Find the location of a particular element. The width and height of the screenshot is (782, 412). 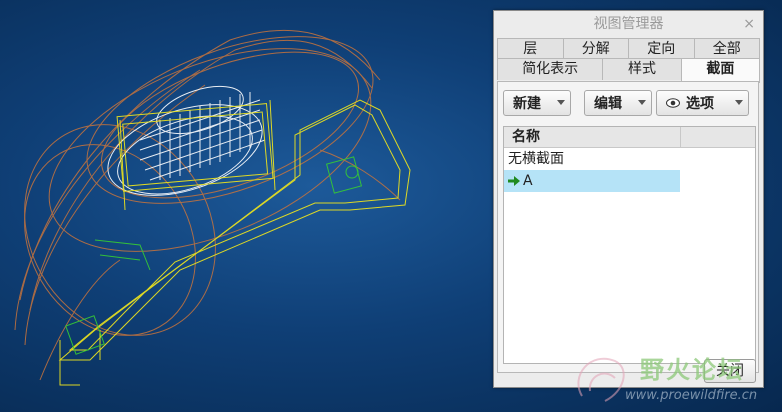

new-button-label: 新建 is located at coordinates (527, 104).